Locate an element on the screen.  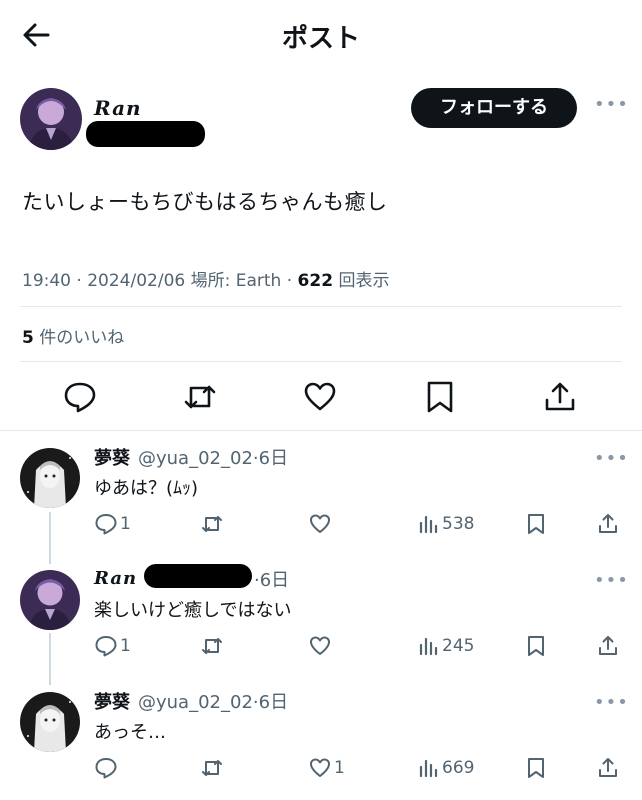
reply-author-name: Ran is located at coordinates (115, 578).